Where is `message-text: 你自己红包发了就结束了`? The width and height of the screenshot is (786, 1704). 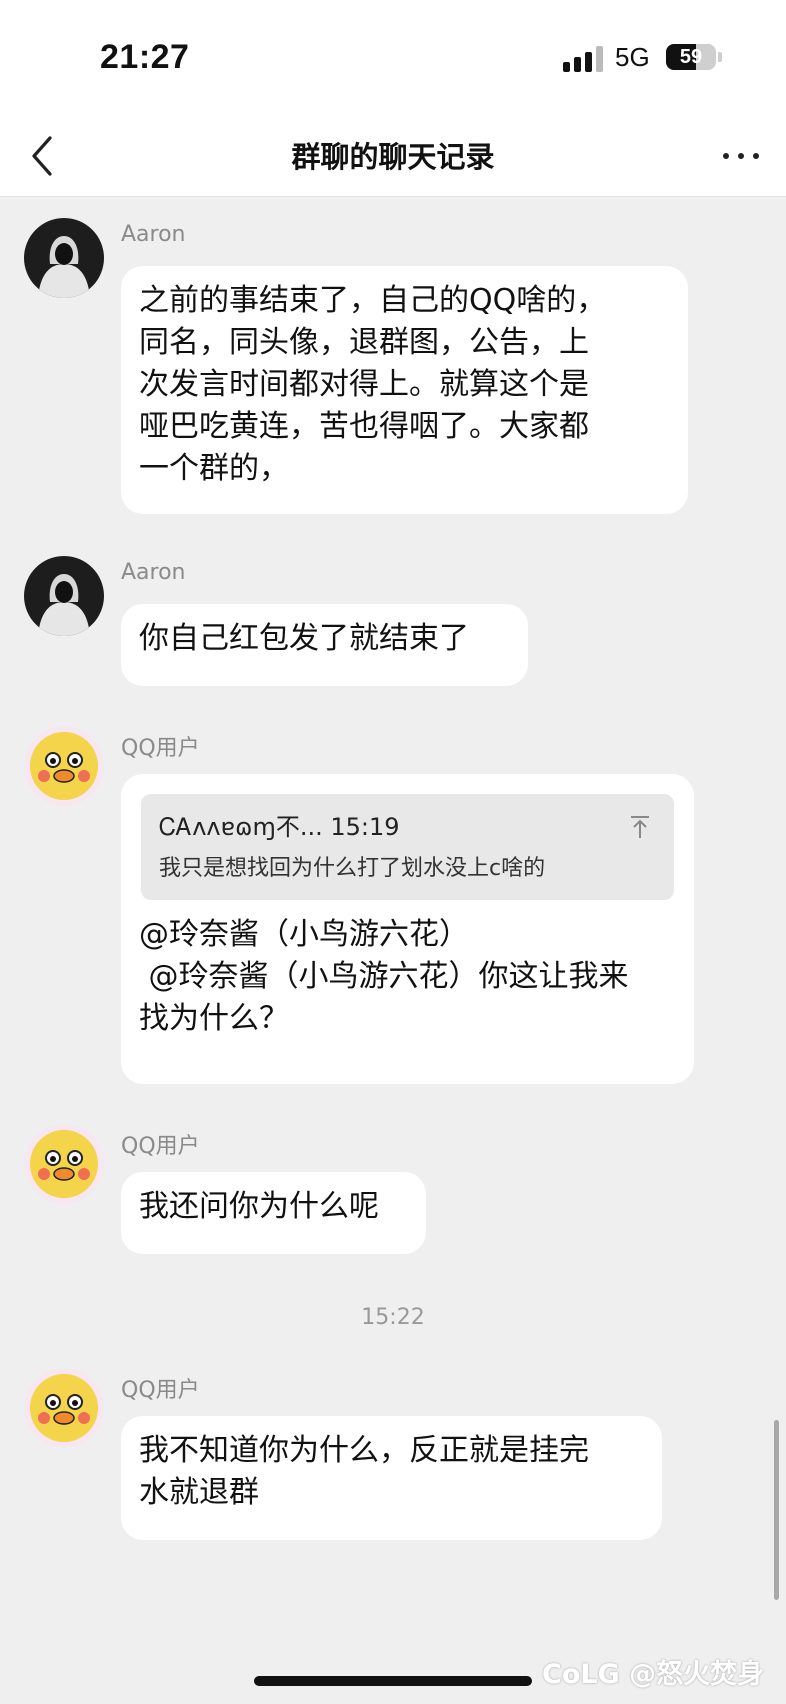 message-text: 你自己红包发了就结束了 is located at coordinates (304, 638).